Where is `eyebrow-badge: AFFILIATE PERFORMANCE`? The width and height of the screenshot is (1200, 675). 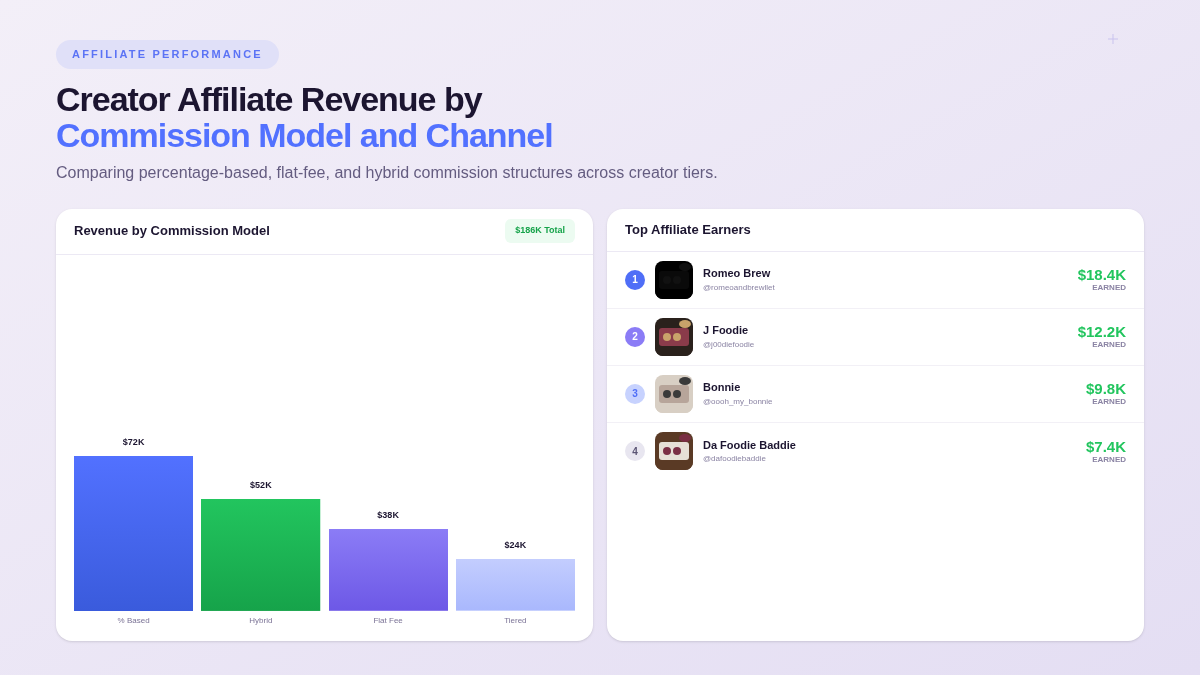 eyebrow-badge: AFFILIATE PERFORMANCE is located at coordinates (167, 54).